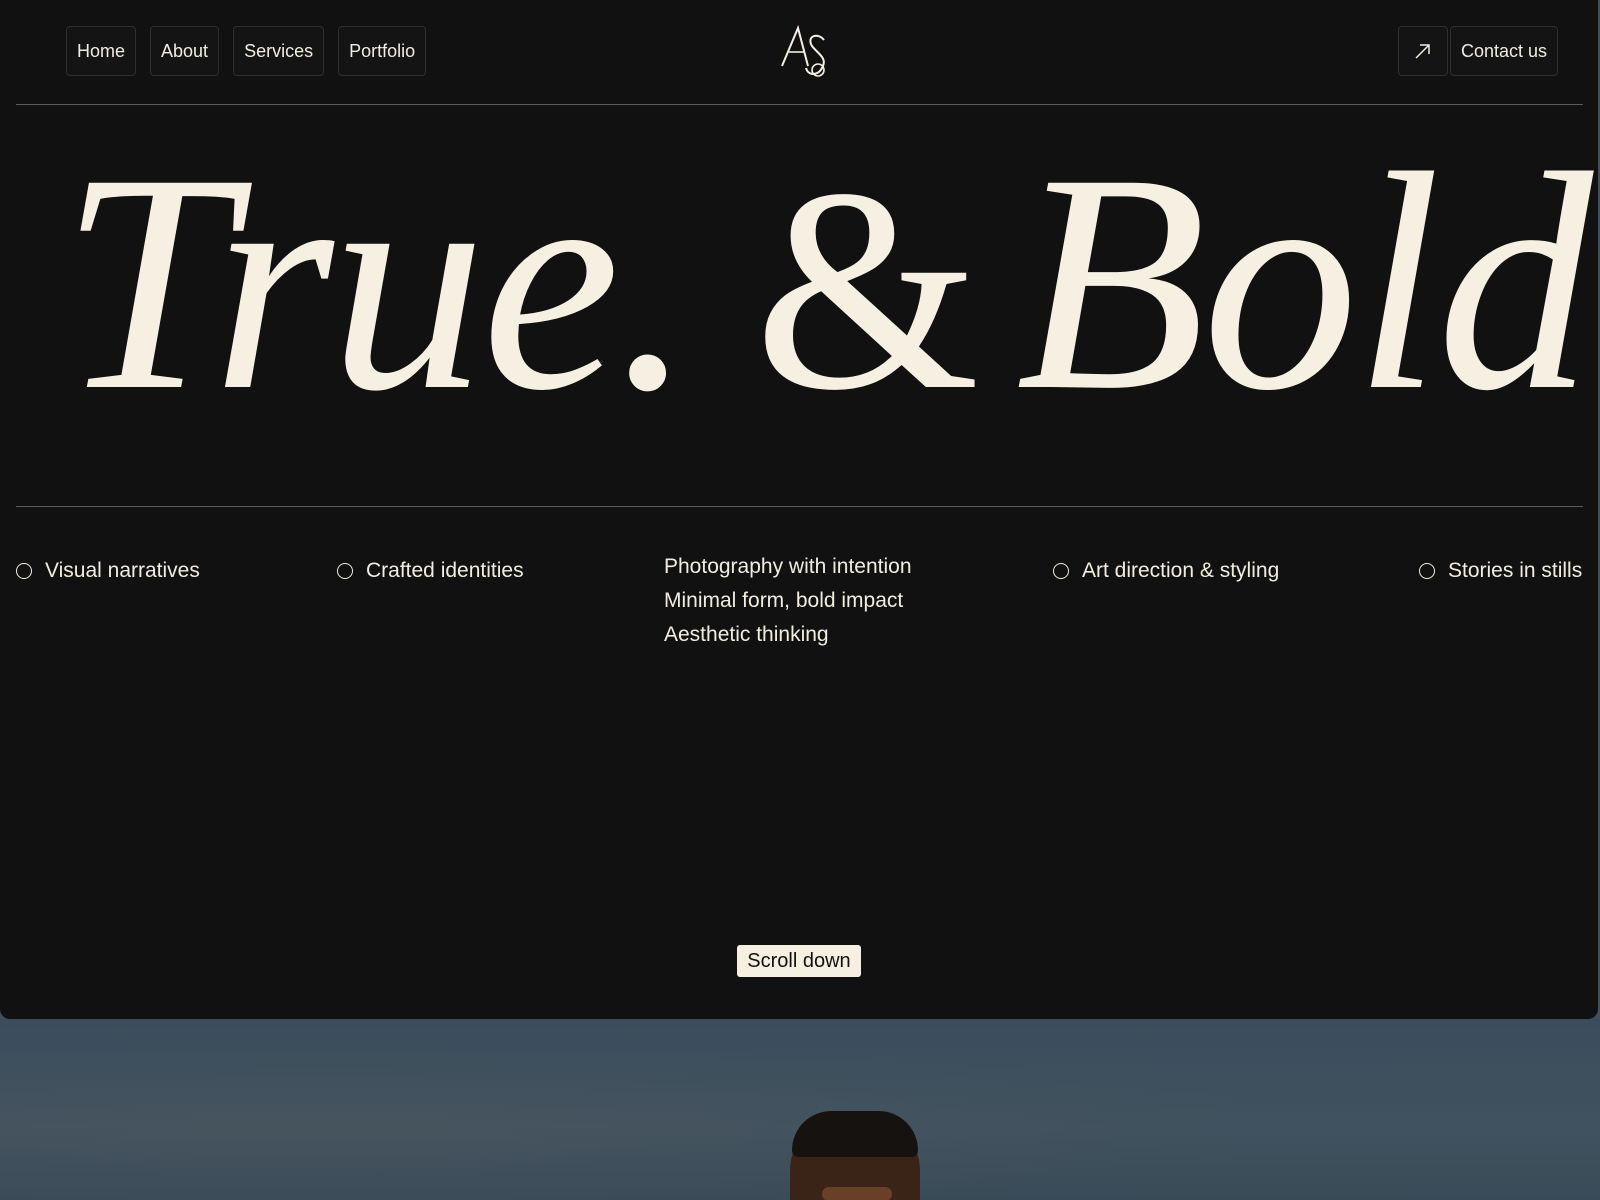 Image resolution: width=1600 pixels, height=1200 pixels. I want to click on brand-logo, so click(808, 52).